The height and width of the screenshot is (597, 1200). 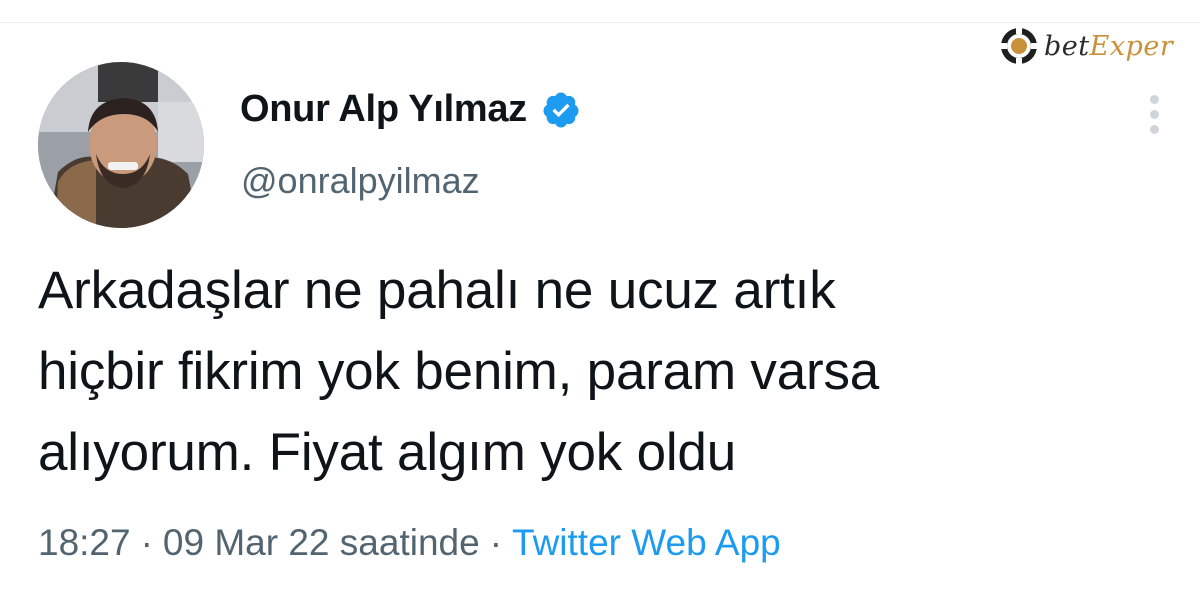 What do you see at coordinates (1019, 46) in the screenshot?
I see `casino-chip-icon` at bounding box center [1019, 46].